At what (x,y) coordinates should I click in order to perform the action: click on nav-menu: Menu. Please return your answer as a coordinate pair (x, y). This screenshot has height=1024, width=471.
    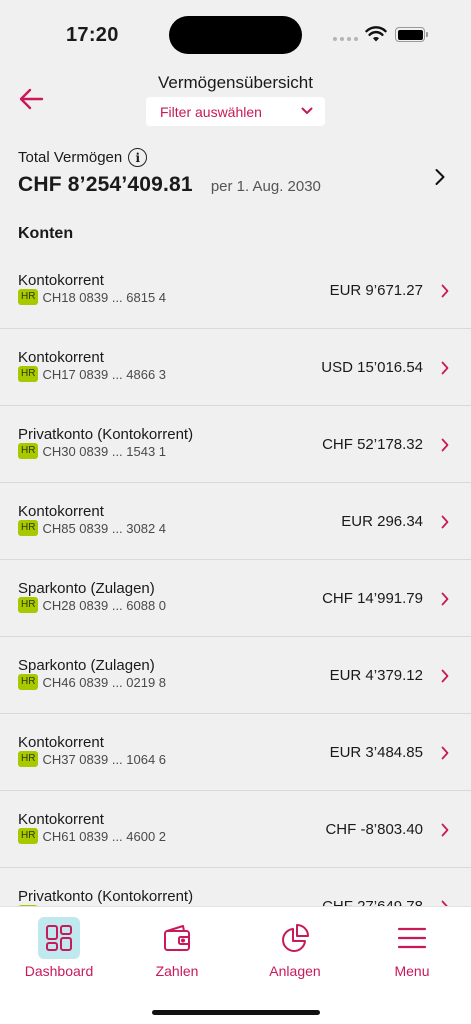
    Looking at the image, I should click on (412, 948).